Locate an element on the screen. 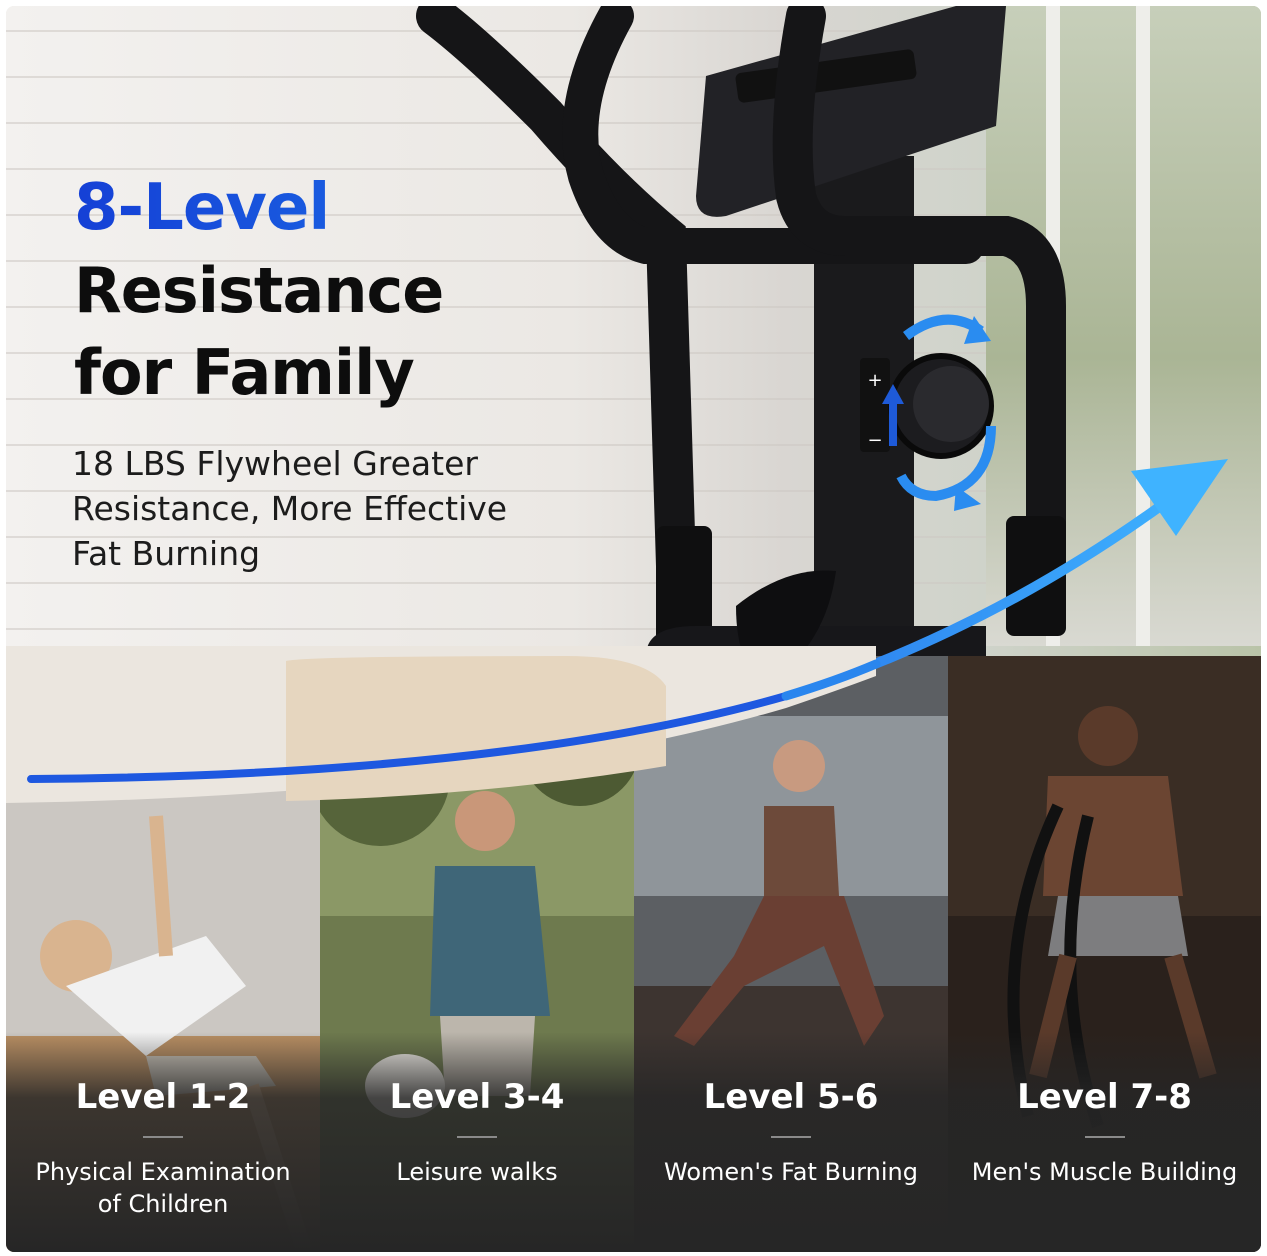 The width and height of the screenshot is (1267, 1256). level-title: Level 7-8 is located at coordinates (1104, 1097).